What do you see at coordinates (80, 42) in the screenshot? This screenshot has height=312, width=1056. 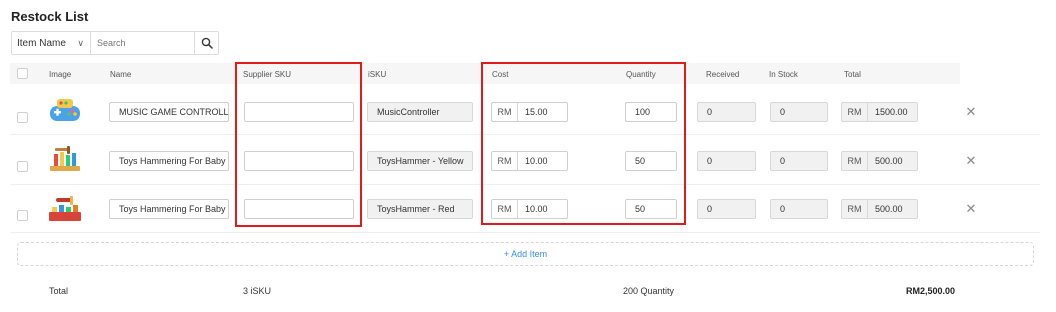 I see `chevron-down-icon: ∨` at bounding box center [80, 42].